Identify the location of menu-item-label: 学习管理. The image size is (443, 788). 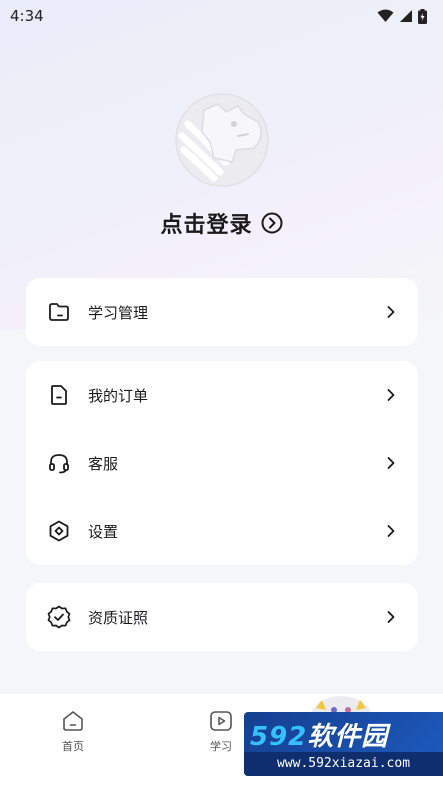
(118, 312).